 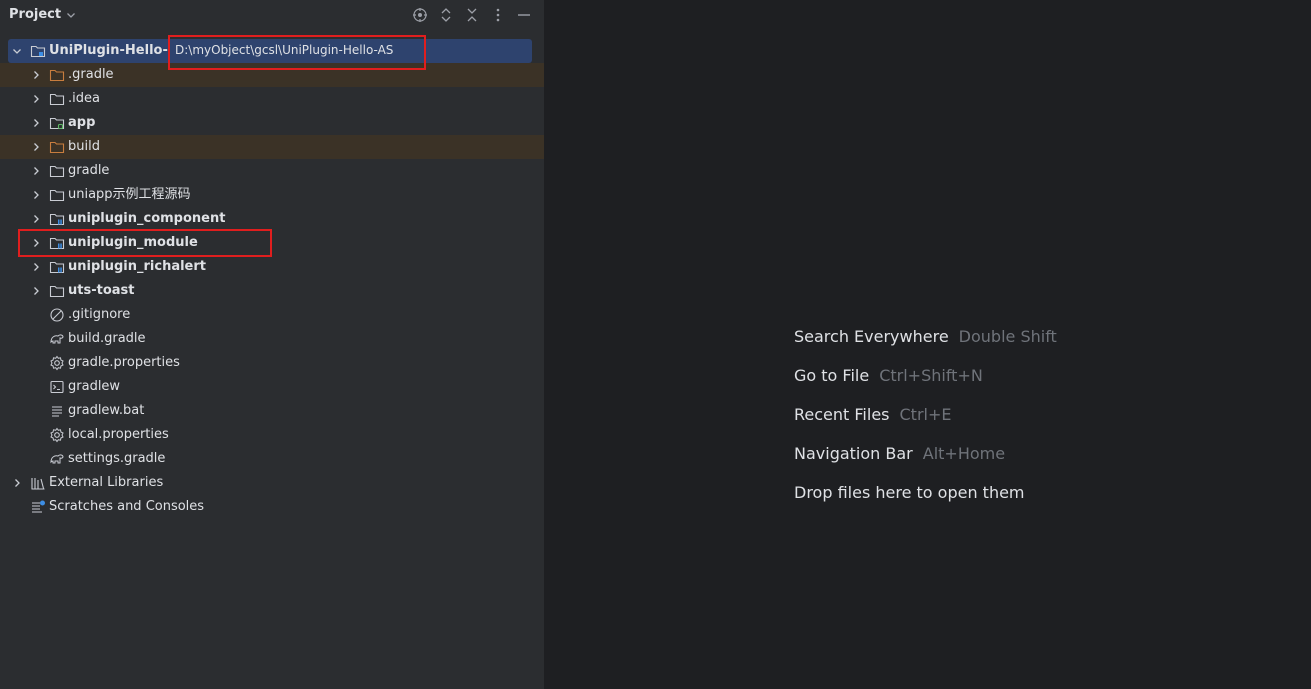 I want to click on project-view-selector: Project, so click(x=43, y=14).